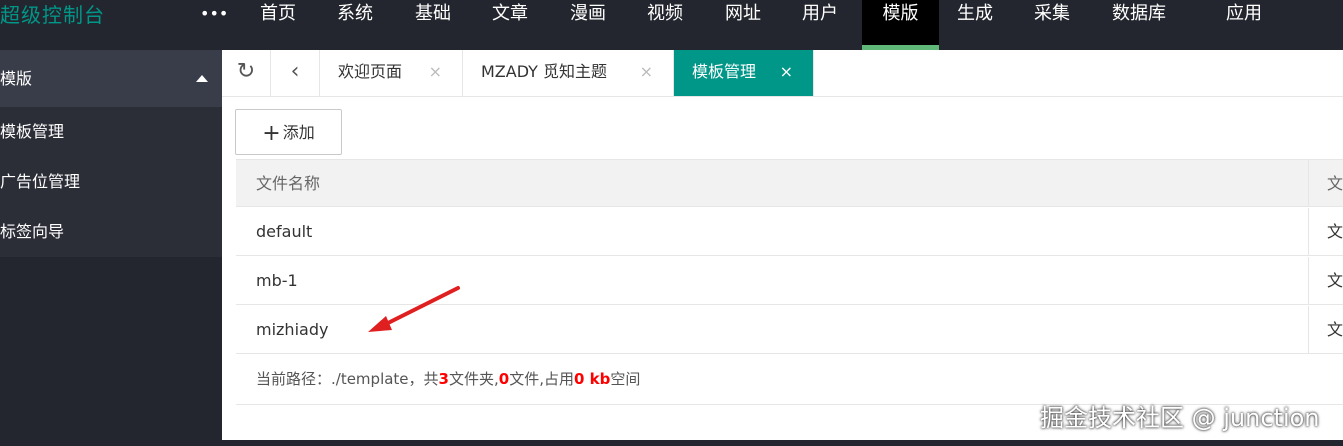 This screenshot has height=446, width=1343. I want to click on folder-count: 3, so click(443, 379).